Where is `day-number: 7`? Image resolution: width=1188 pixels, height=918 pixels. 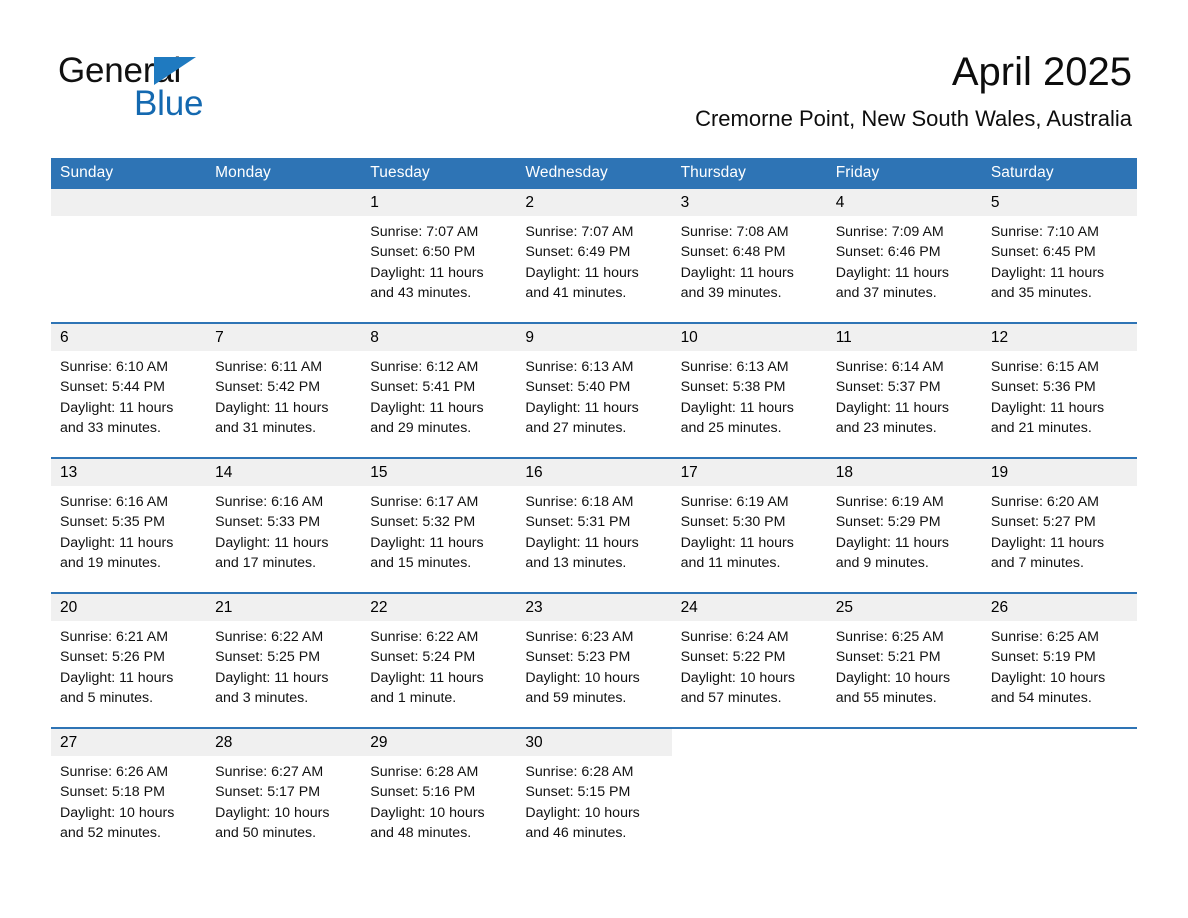 day-number: 7 is located at coordinates (284, 337).